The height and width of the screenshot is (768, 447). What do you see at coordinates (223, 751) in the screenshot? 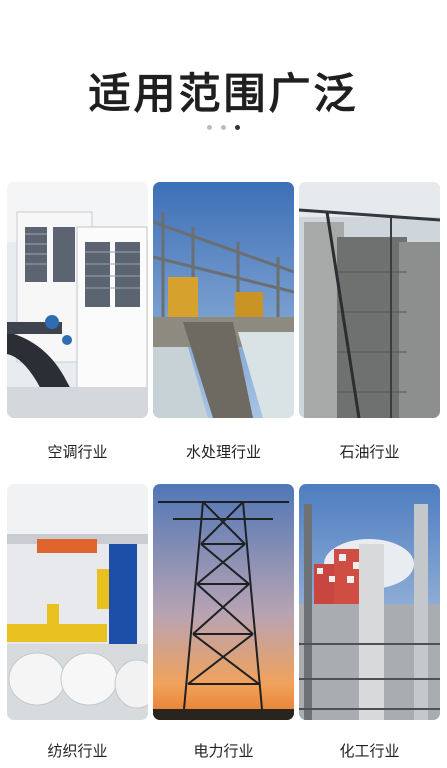
I see `industry-label: 电力行业` at bounding box center [223, 751].